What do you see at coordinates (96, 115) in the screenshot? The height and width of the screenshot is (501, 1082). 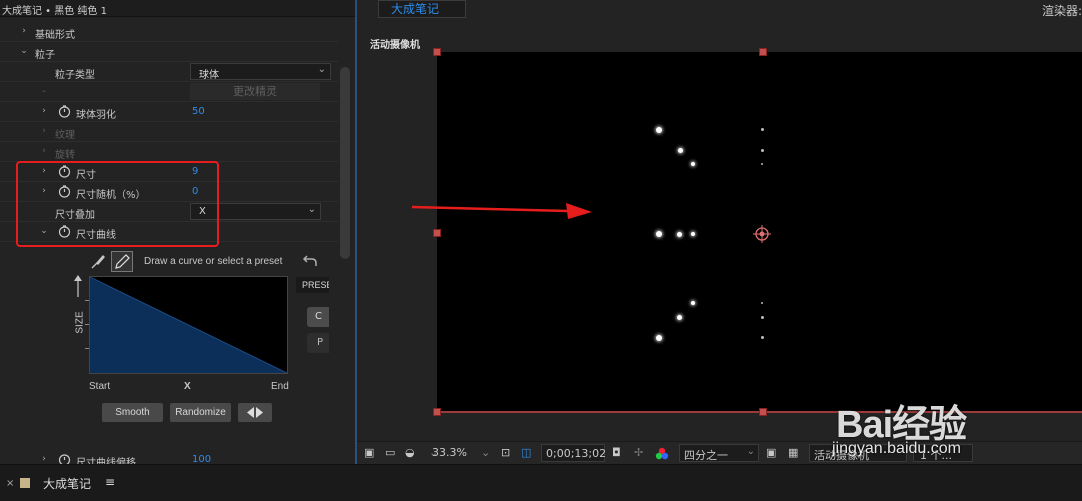 I see `property-label: 球体羽化` at bounding box center [96, 115].